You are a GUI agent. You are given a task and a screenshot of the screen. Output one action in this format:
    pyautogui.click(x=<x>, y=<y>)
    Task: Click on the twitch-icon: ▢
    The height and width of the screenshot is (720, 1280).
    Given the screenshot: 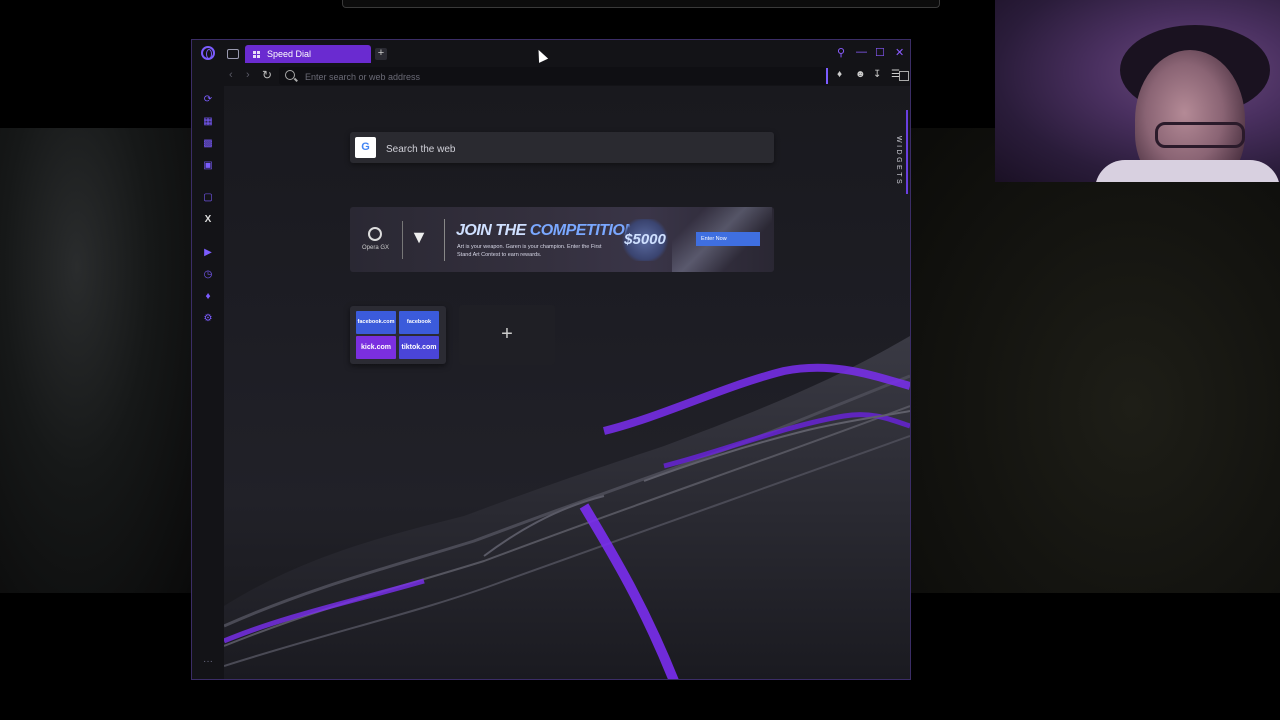 What is the action you would take?
    pyautogui.click(x=208, y=198)
    